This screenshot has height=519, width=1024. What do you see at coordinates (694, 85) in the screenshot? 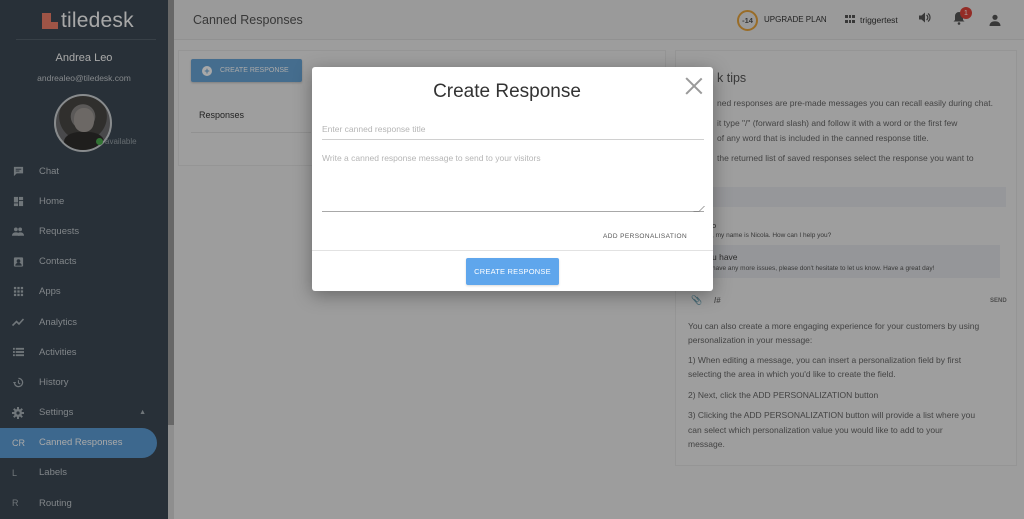
I see `close-icon` at bounding box center [694, 85].